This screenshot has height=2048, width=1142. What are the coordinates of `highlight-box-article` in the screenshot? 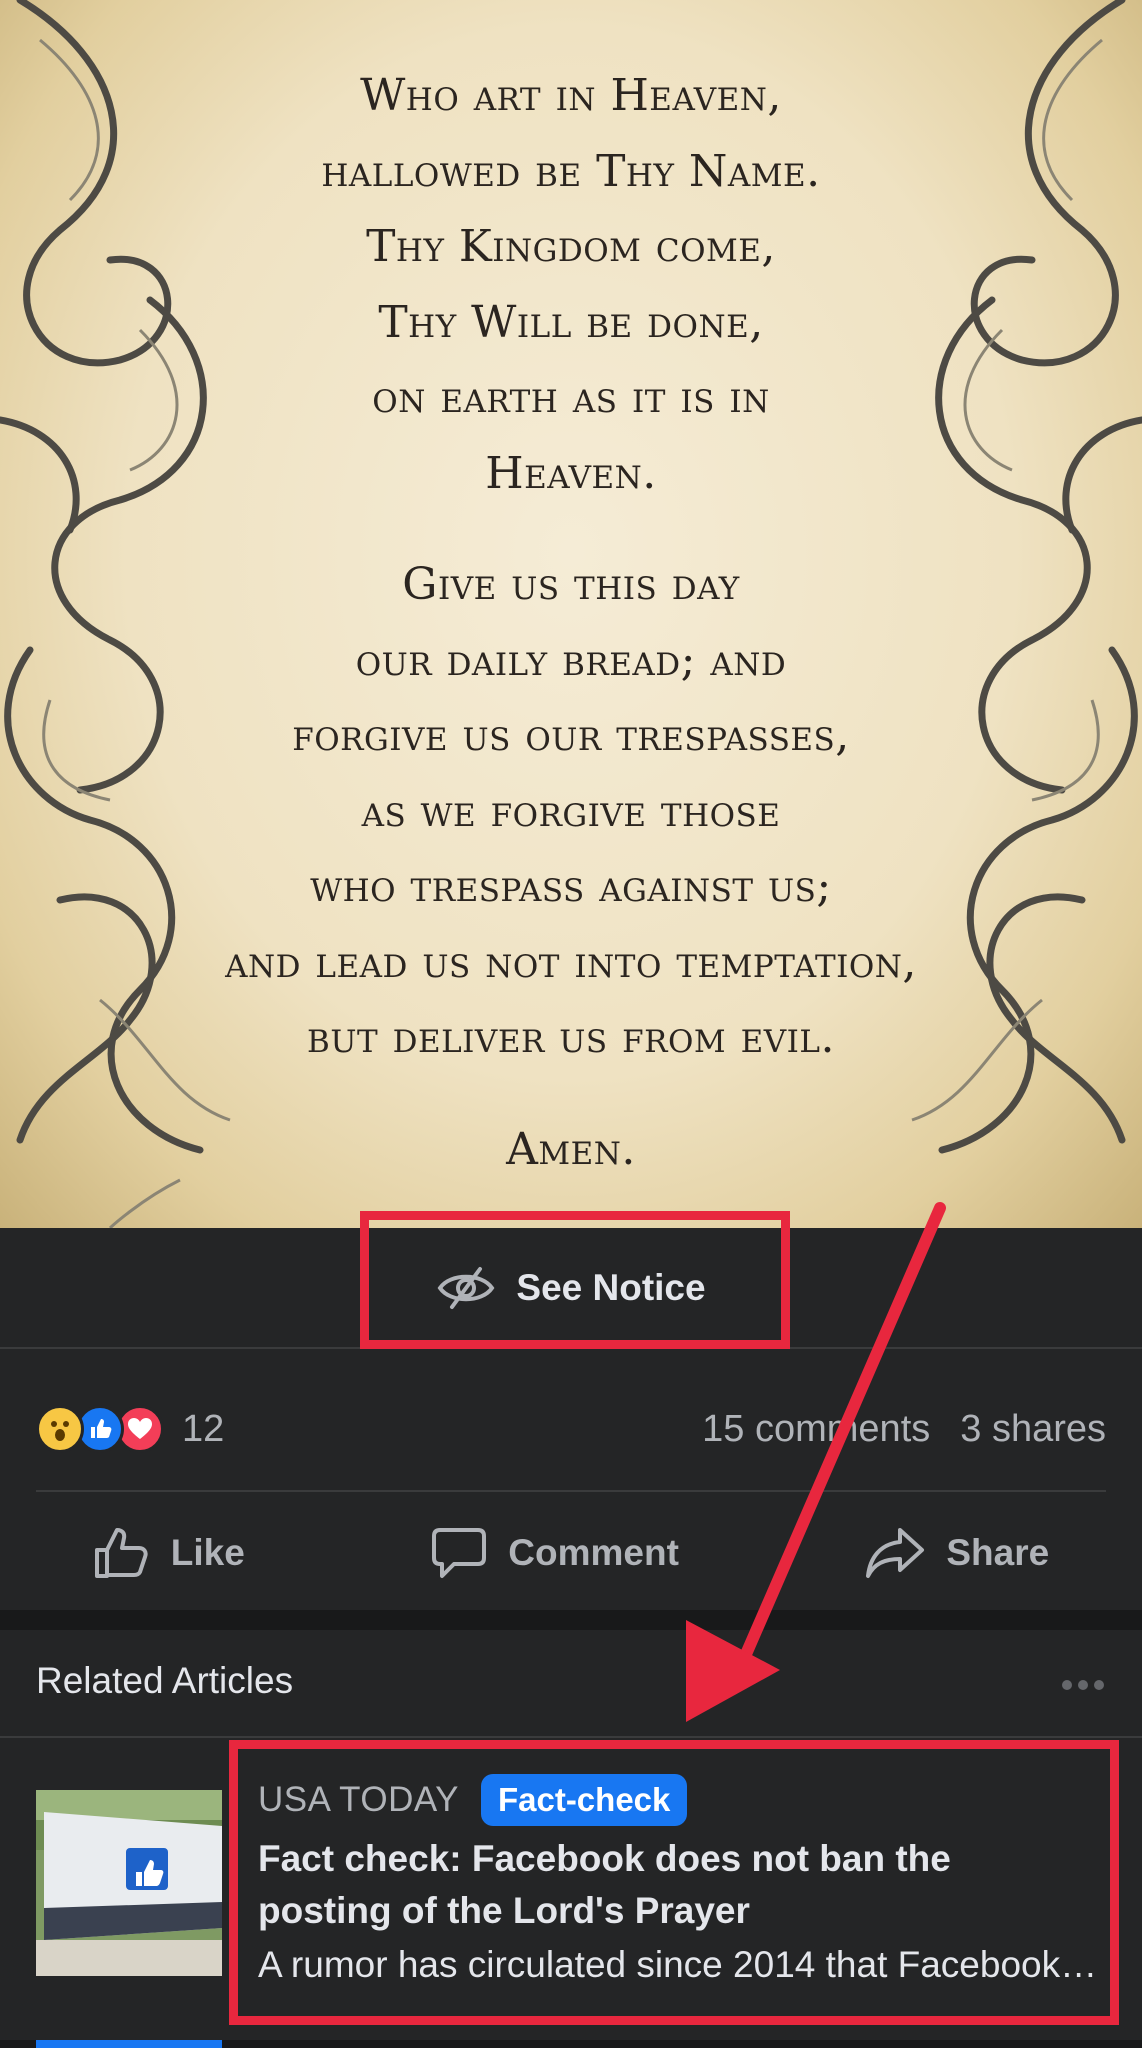 It's located at (674, 1882).